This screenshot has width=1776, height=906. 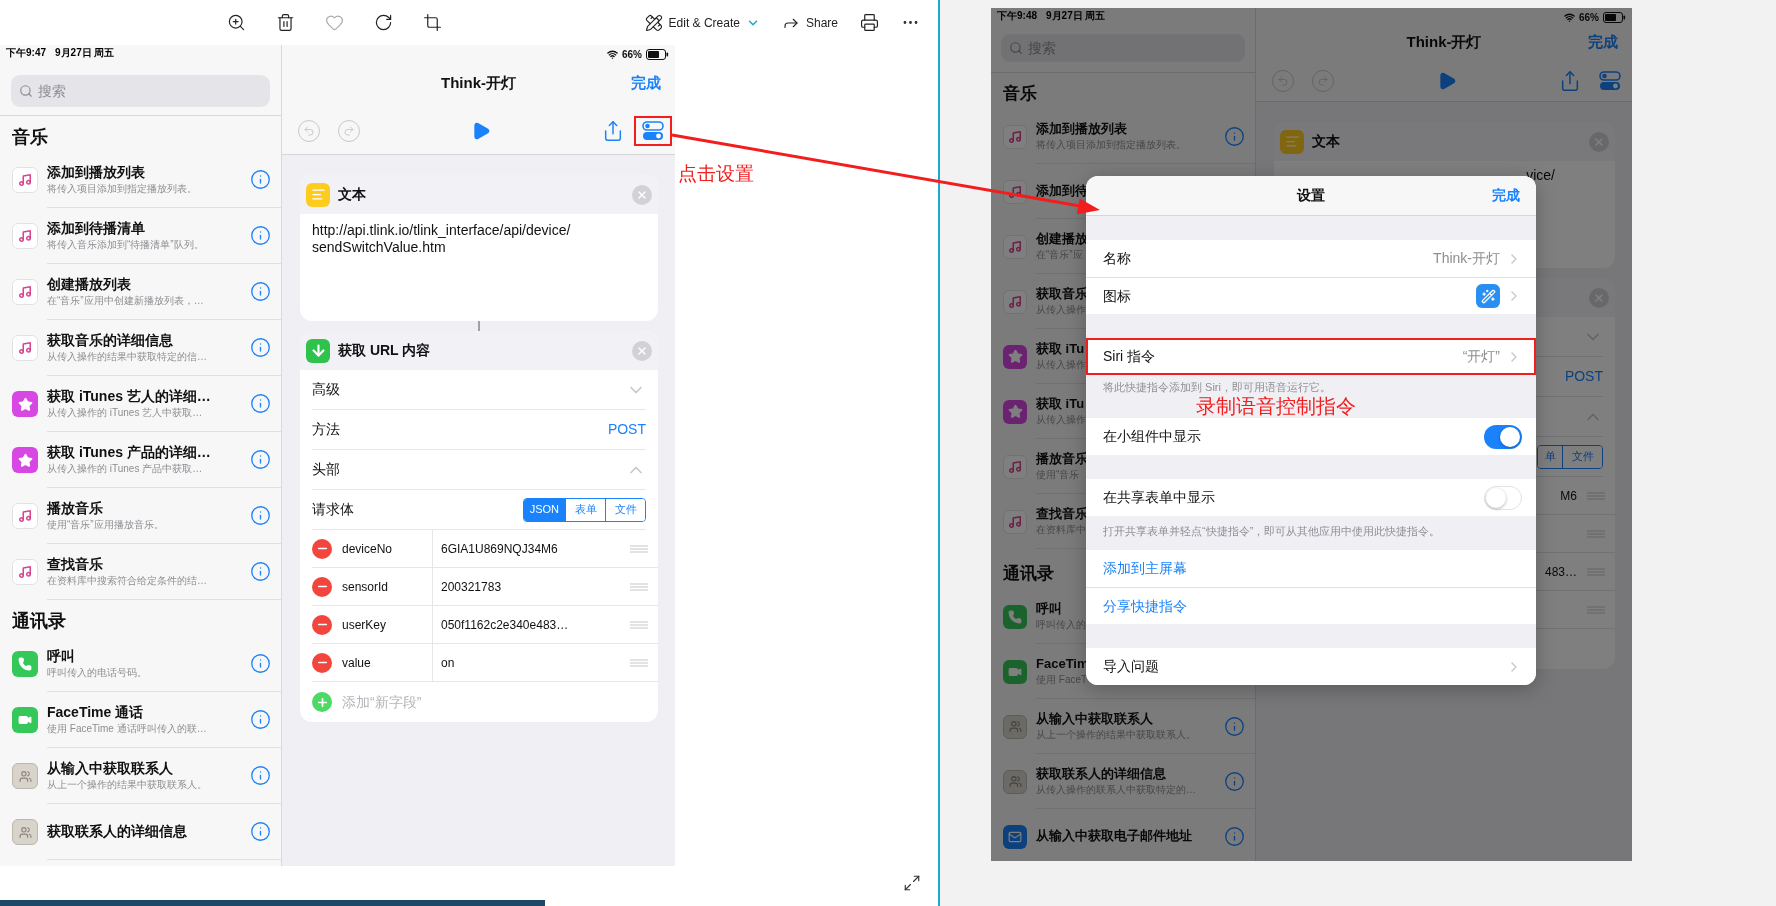 I want to click on settings-row: 图标, so click(x=1311, y=295).